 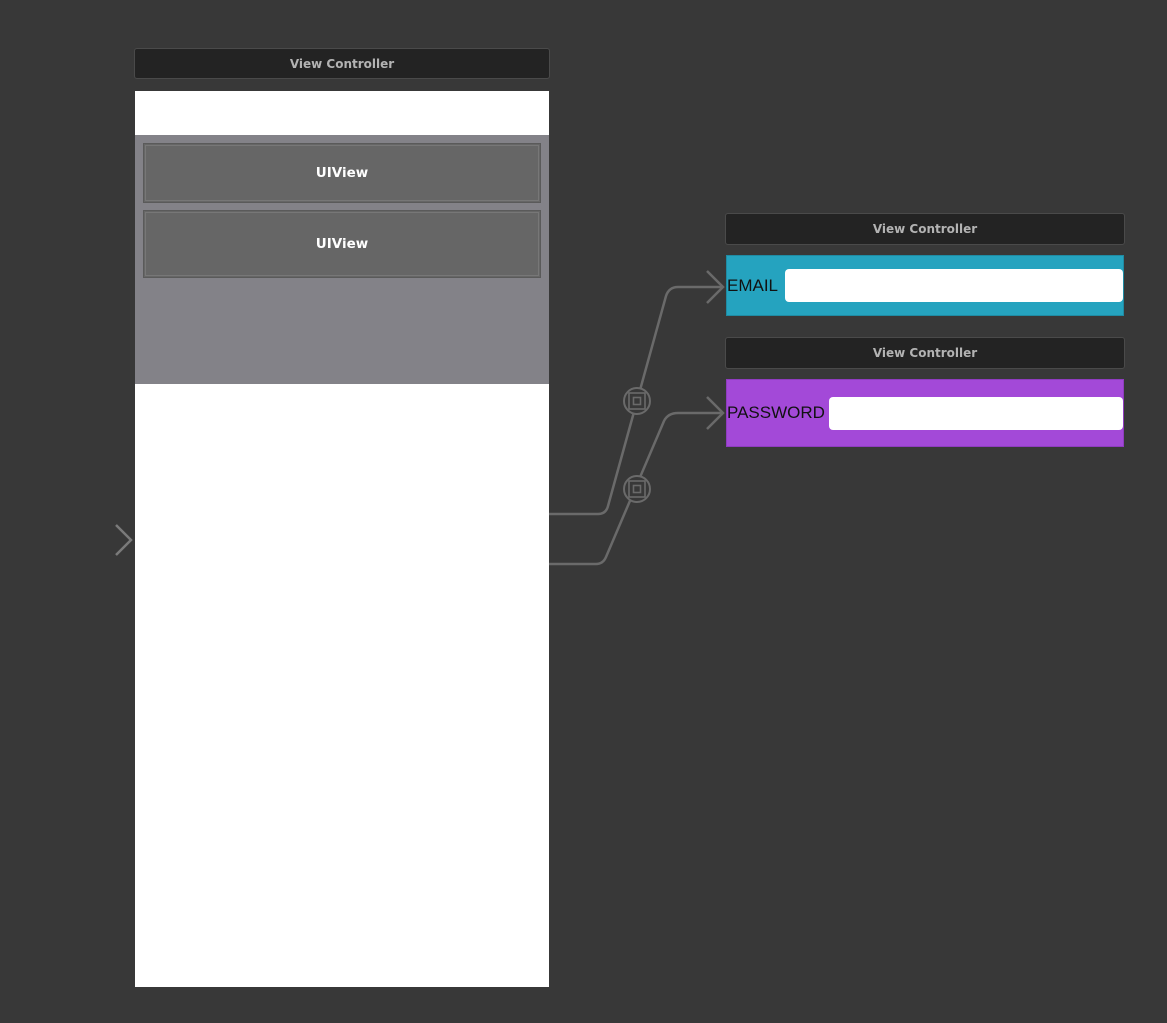 I want to click on password-scene-header: View Controller, so click(x=925, y=353).